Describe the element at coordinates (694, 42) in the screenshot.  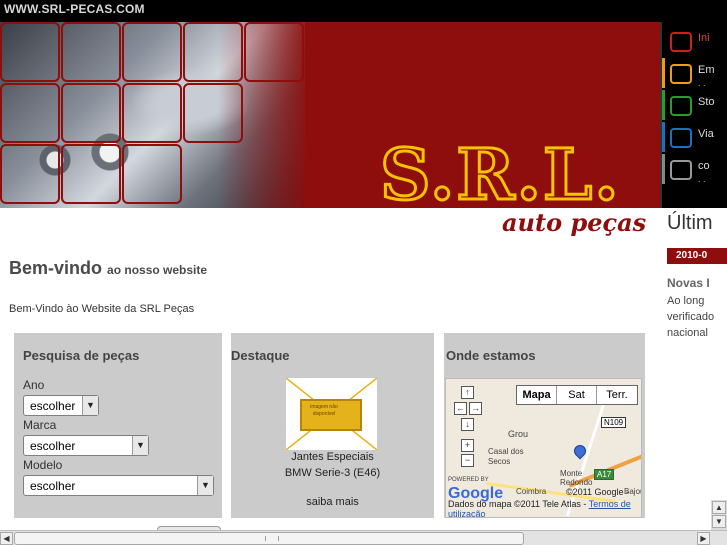
I see `nav-item-inicio: Ini` at that location.